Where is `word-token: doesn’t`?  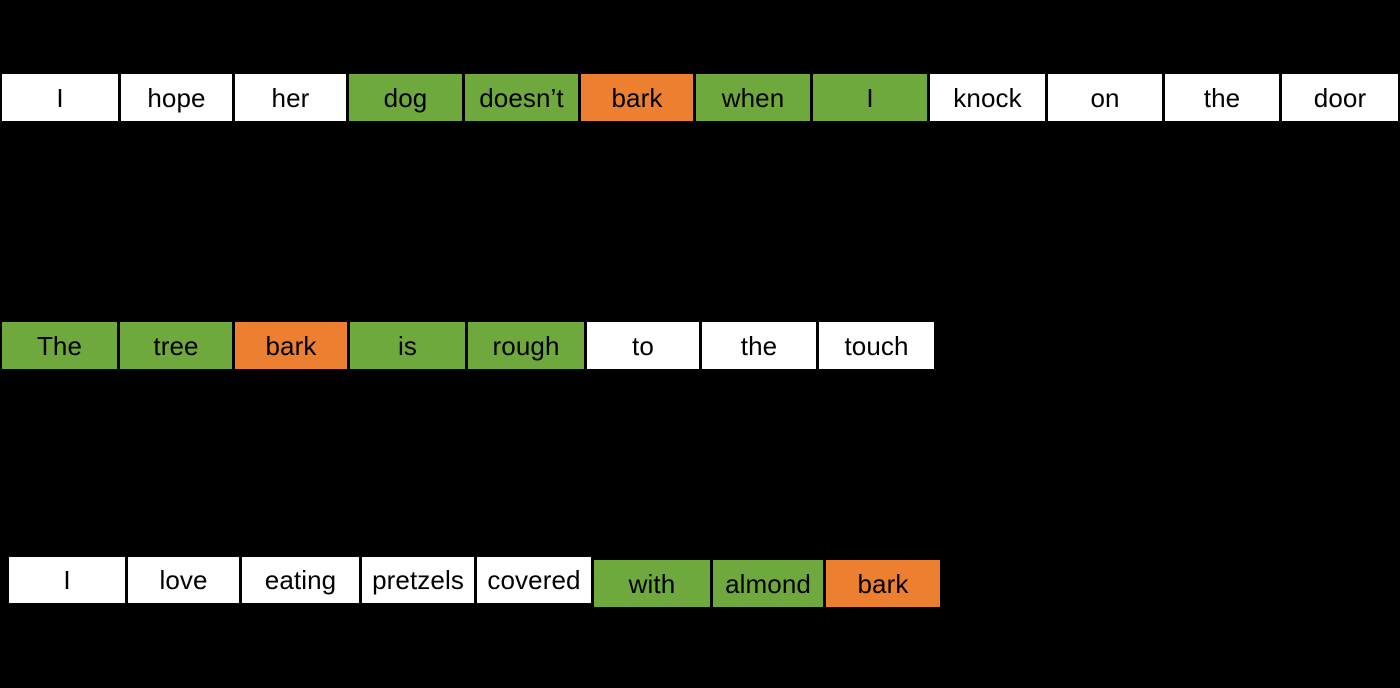 word-token: doesn’t is located at coordinates (521, 97).